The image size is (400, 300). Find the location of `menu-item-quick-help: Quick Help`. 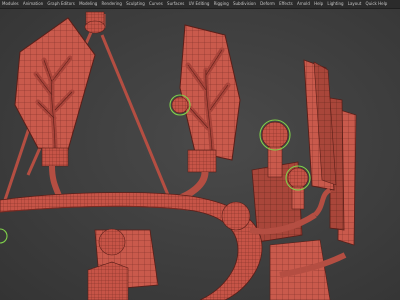

menu-item-quick-help: Quick Help is located at coordinates (379, 4).